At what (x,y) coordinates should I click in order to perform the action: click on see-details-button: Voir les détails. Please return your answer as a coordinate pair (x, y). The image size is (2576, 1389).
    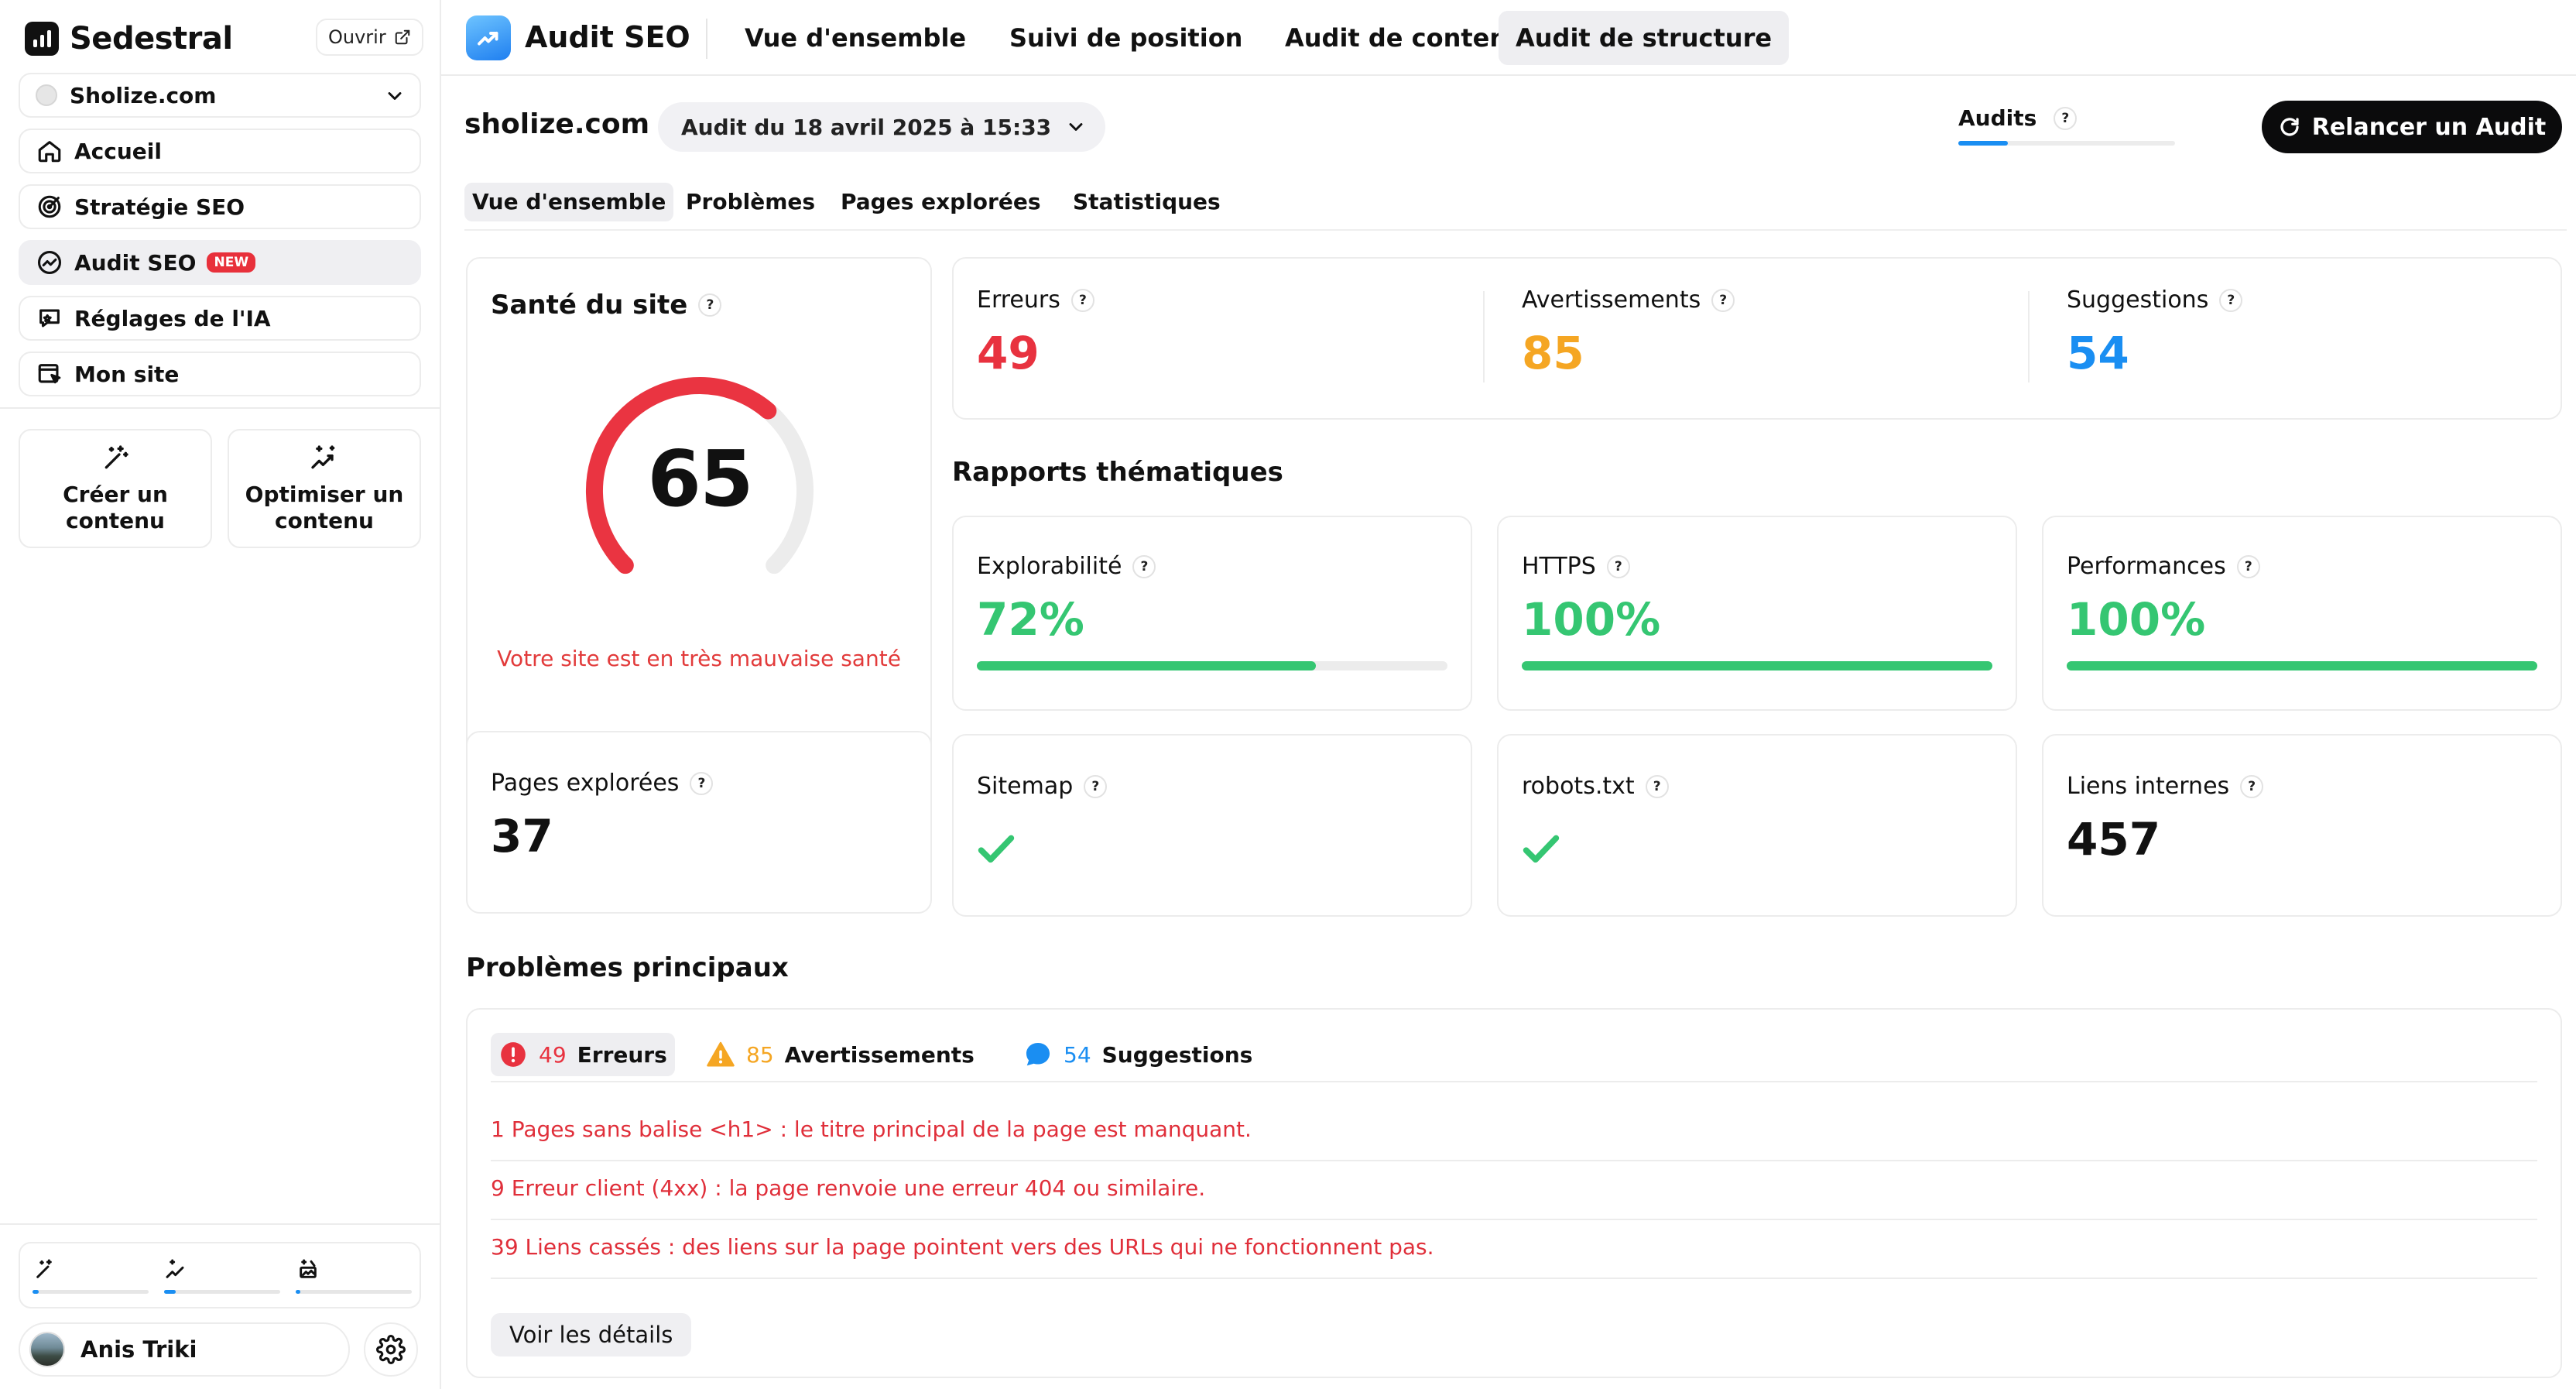
    Looking at the image, I should click on (591, 1335).